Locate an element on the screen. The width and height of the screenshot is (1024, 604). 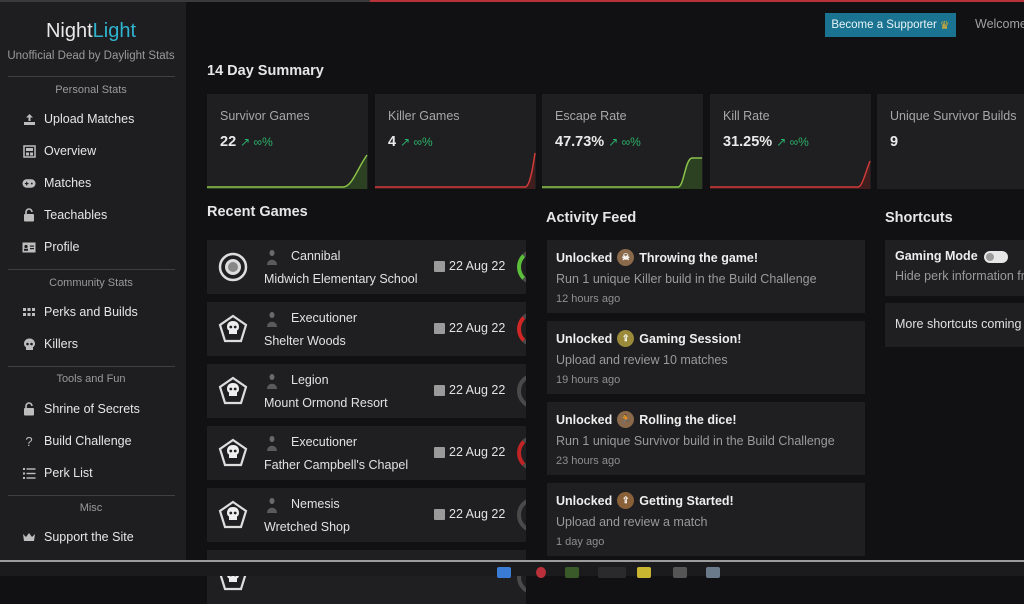
welcome-text: Welcome is located at coordinates (999, 24).